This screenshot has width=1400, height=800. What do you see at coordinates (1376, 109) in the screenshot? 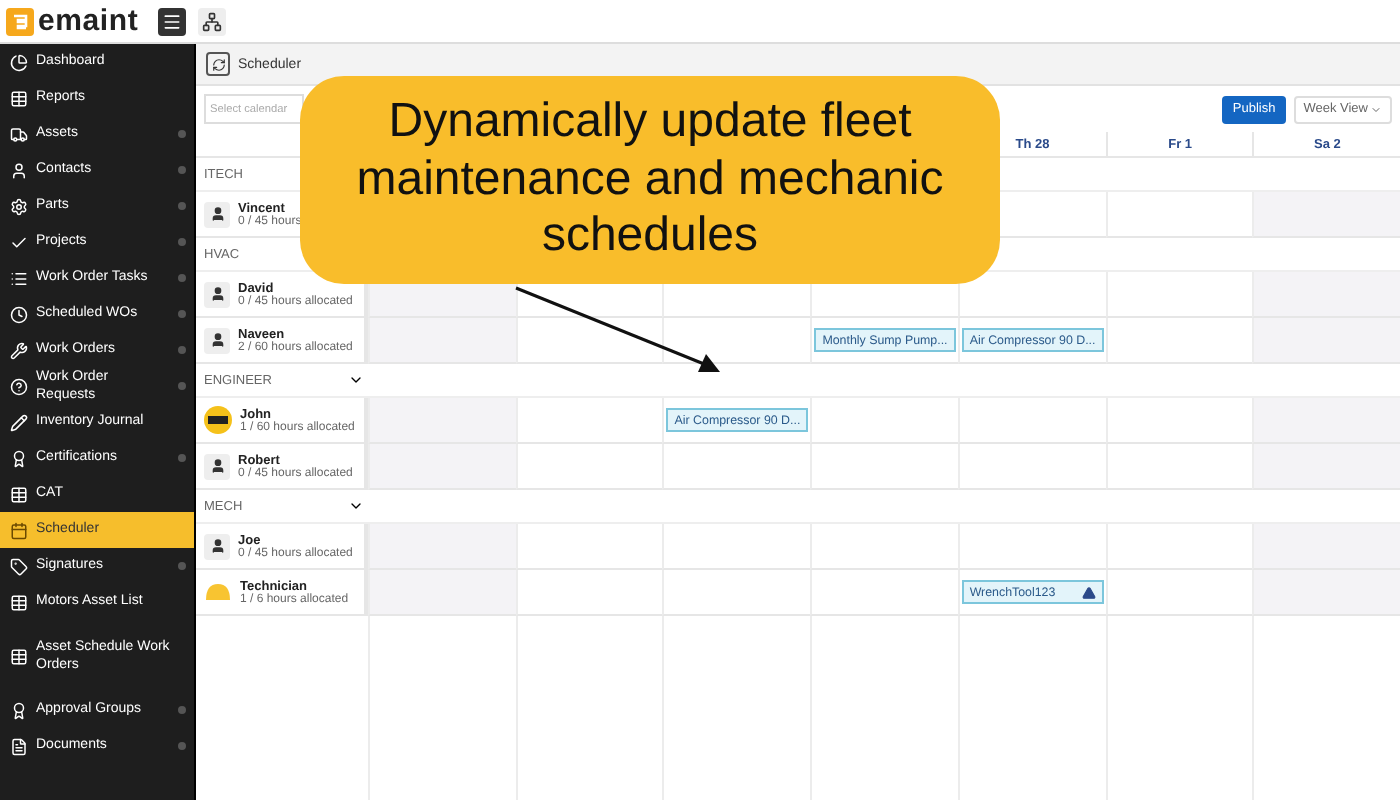
I see `caret-icon` at bounding box center [1376, 109].